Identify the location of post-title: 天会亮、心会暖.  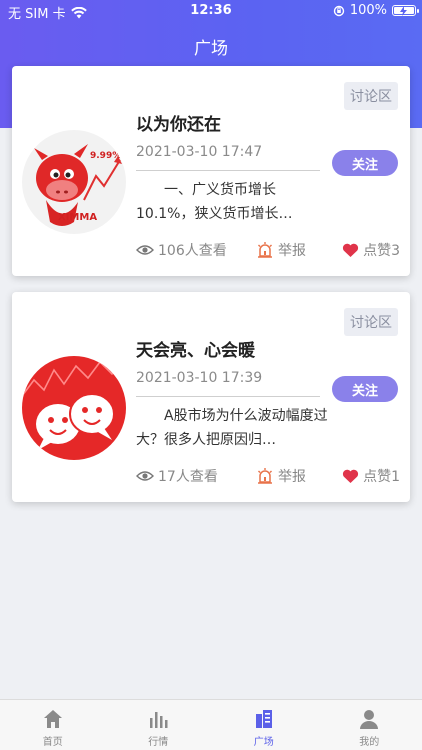
(195, 348).